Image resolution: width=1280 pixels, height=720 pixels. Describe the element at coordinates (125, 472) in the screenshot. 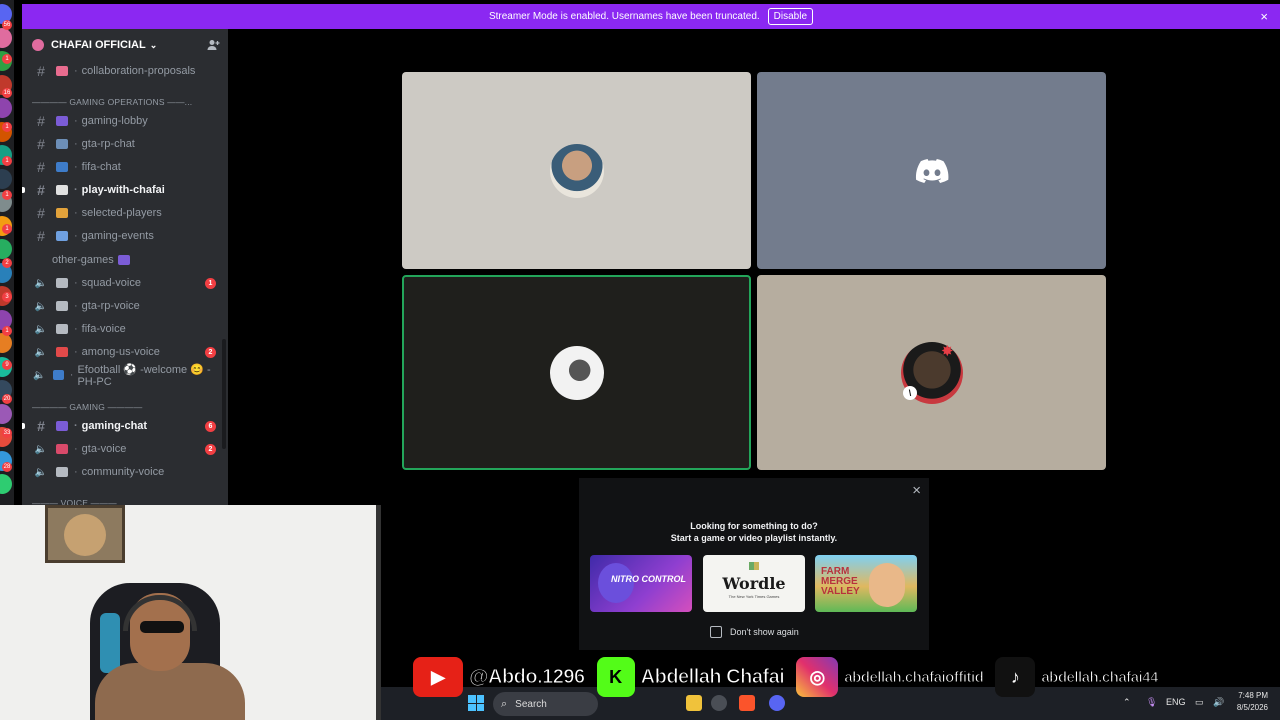

I see `channel-item: 🔈 · community-voice` at that location.